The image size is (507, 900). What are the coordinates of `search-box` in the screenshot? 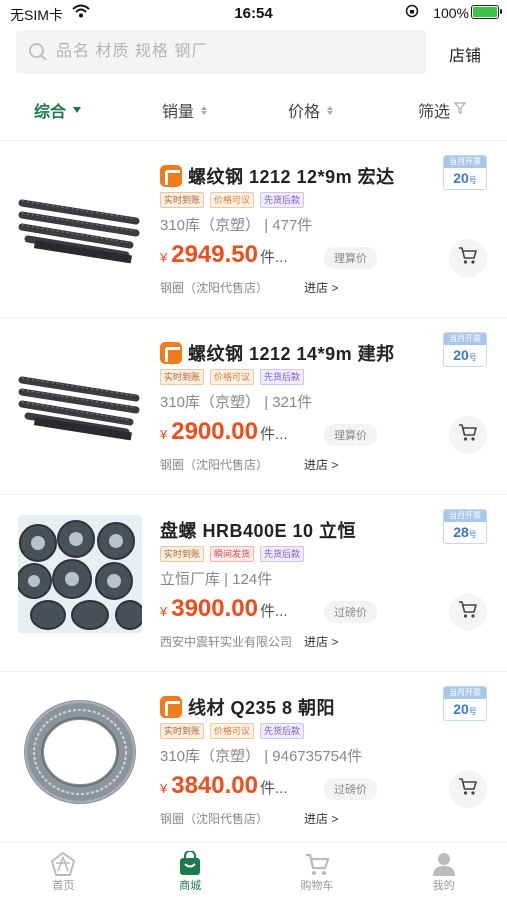 It's located at (221, 52).